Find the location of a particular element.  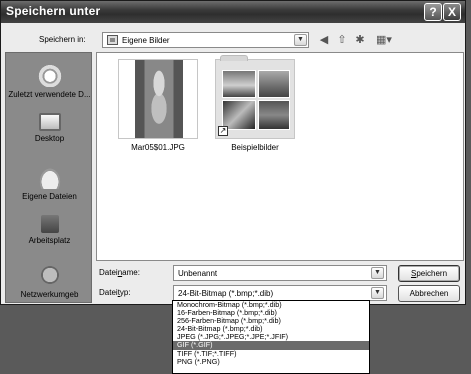

folder-icon is located at coordinates (112, 40).